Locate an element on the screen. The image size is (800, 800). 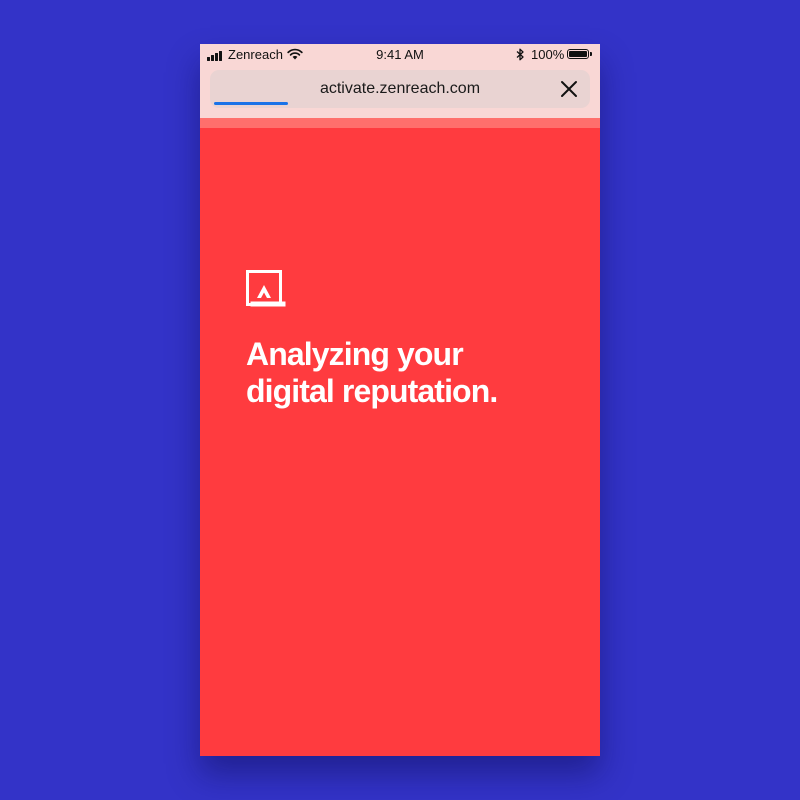
page-headline: Analyzing your digital reputation. is located at coordinates (411, 373).